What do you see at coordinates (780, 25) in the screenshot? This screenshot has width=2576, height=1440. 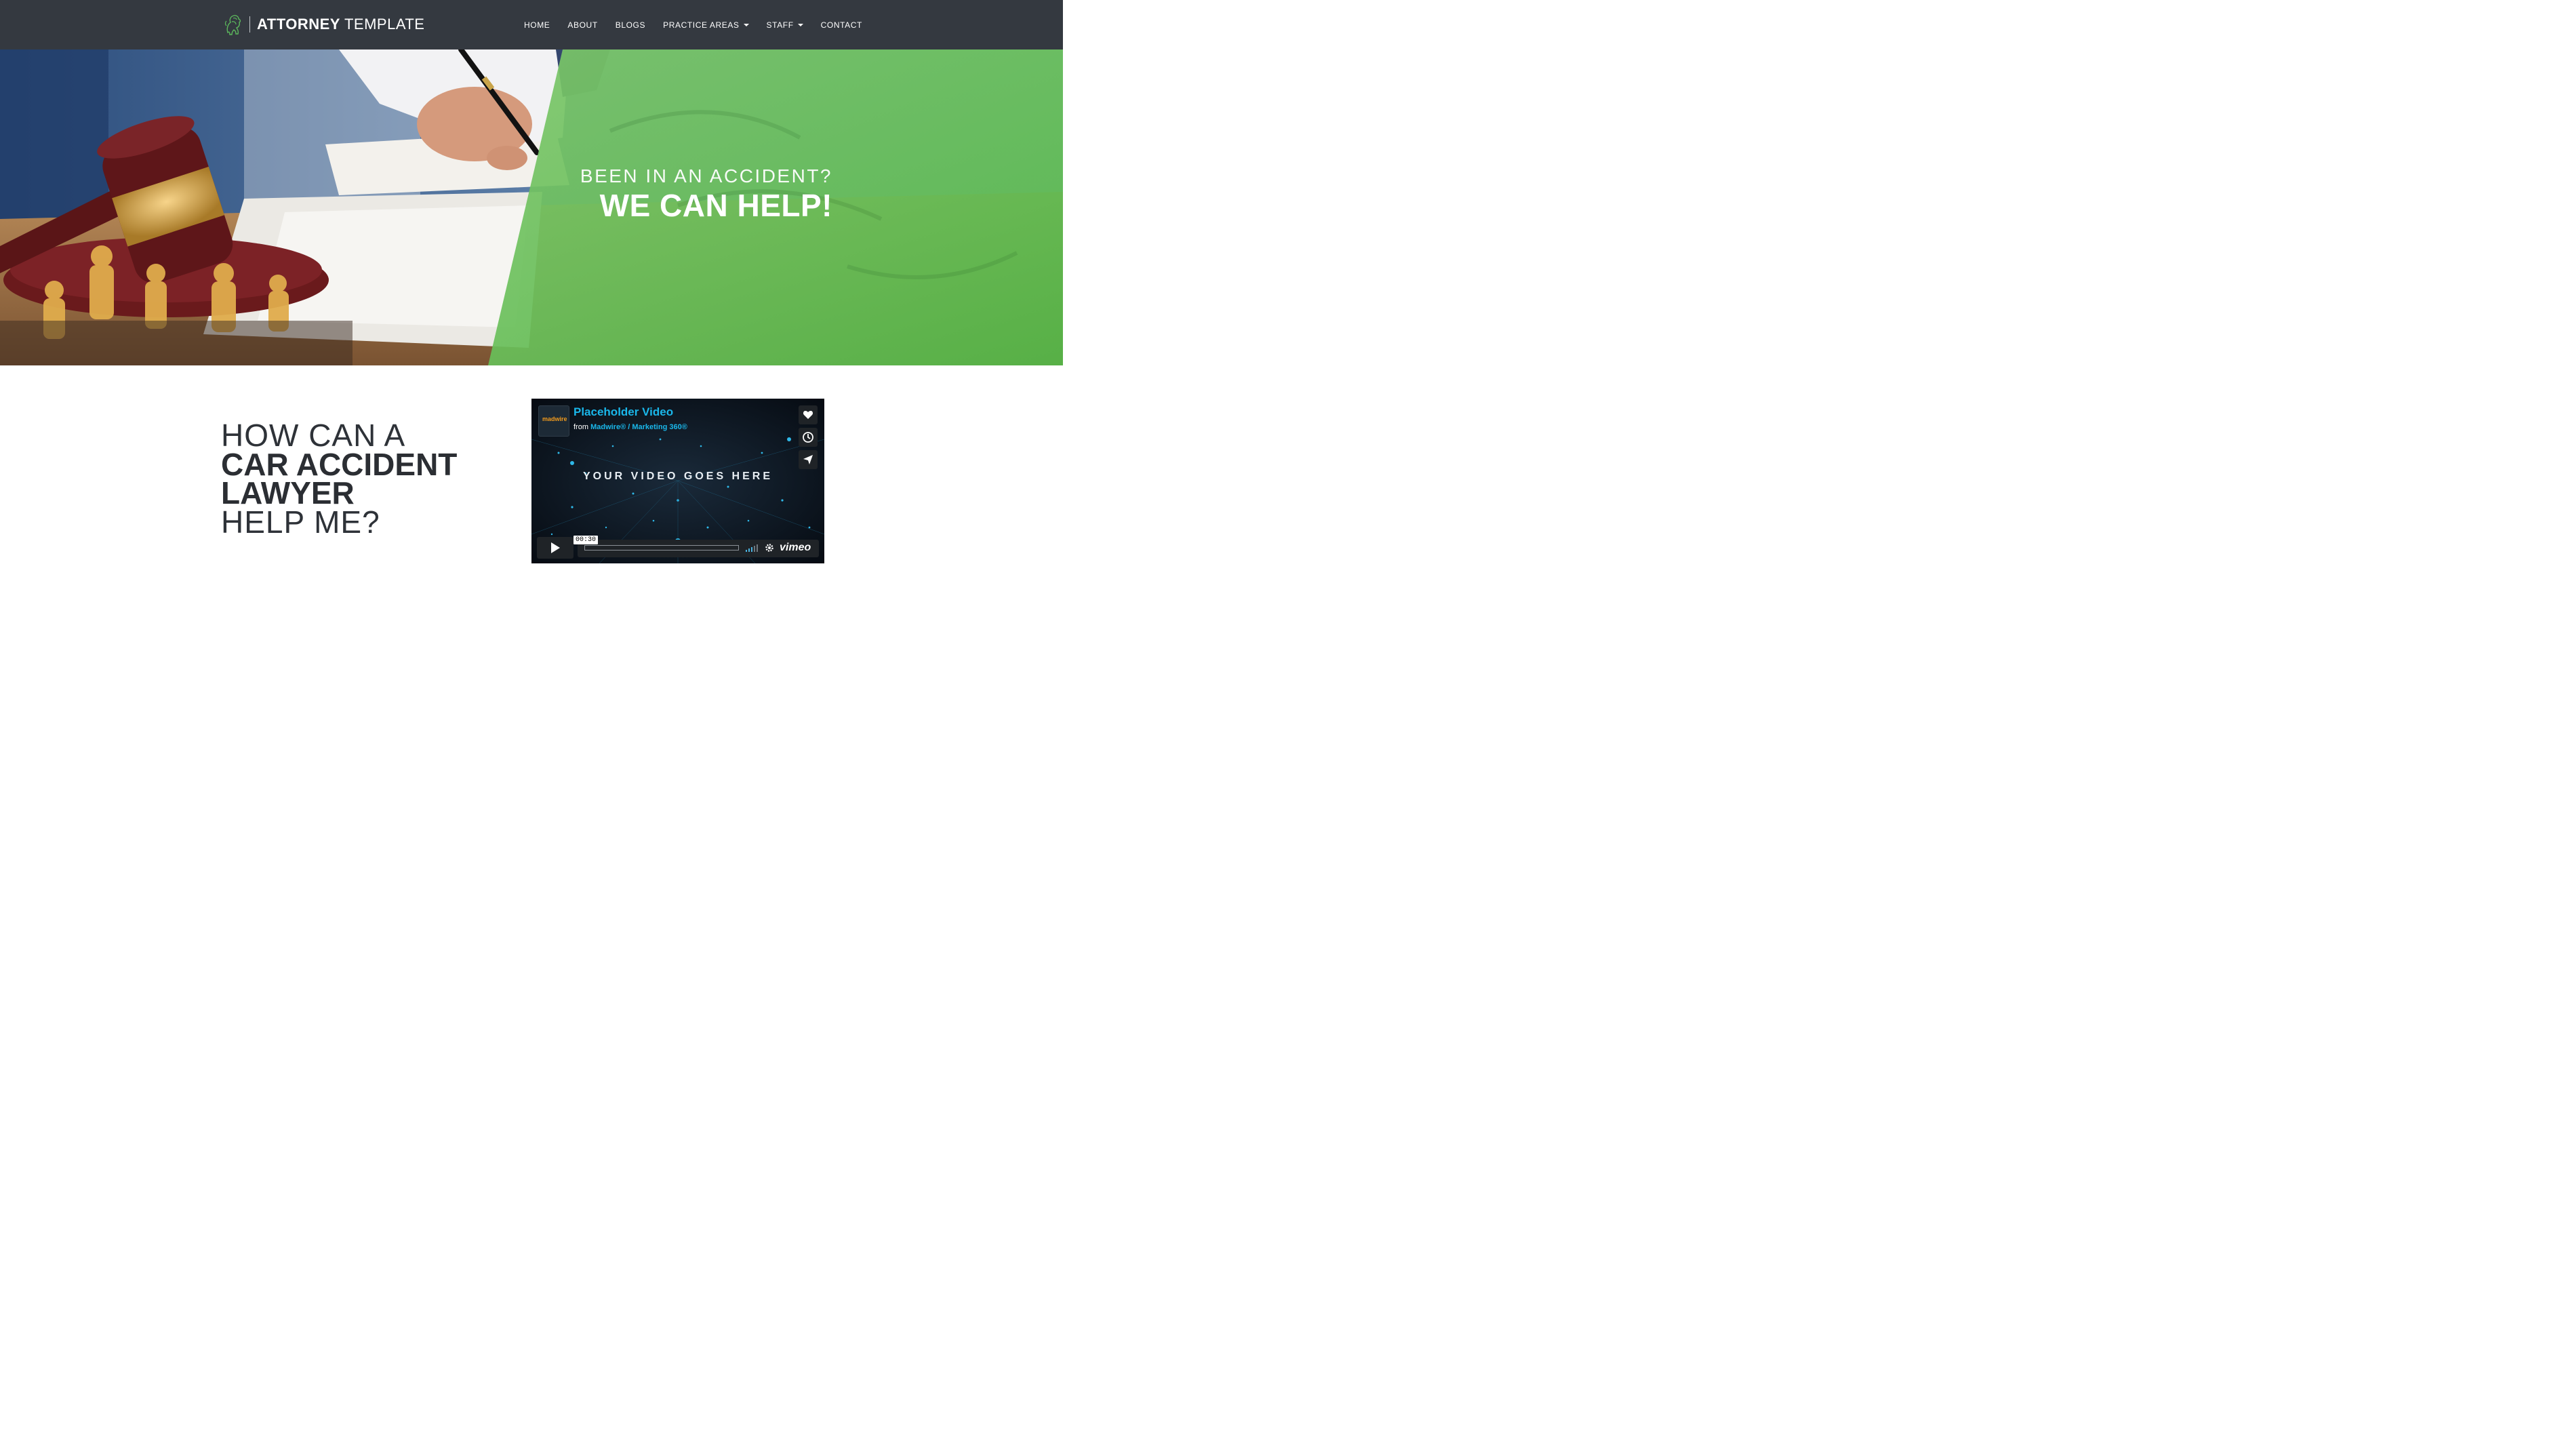 I see `nav-staff-label: STAFF` at bounding box center [780, 25].